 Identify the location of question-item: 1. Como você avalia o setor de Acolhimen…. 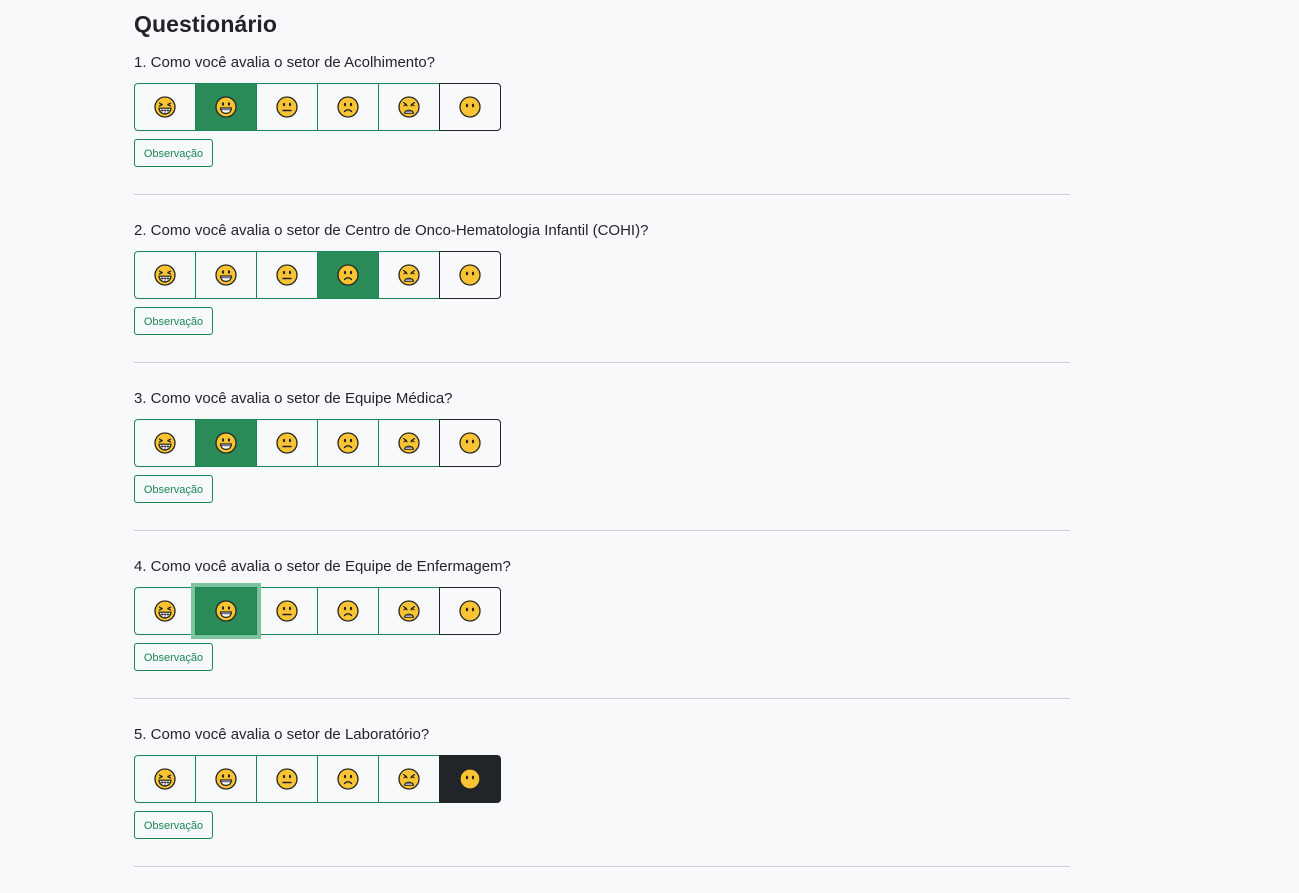
(602, 137).